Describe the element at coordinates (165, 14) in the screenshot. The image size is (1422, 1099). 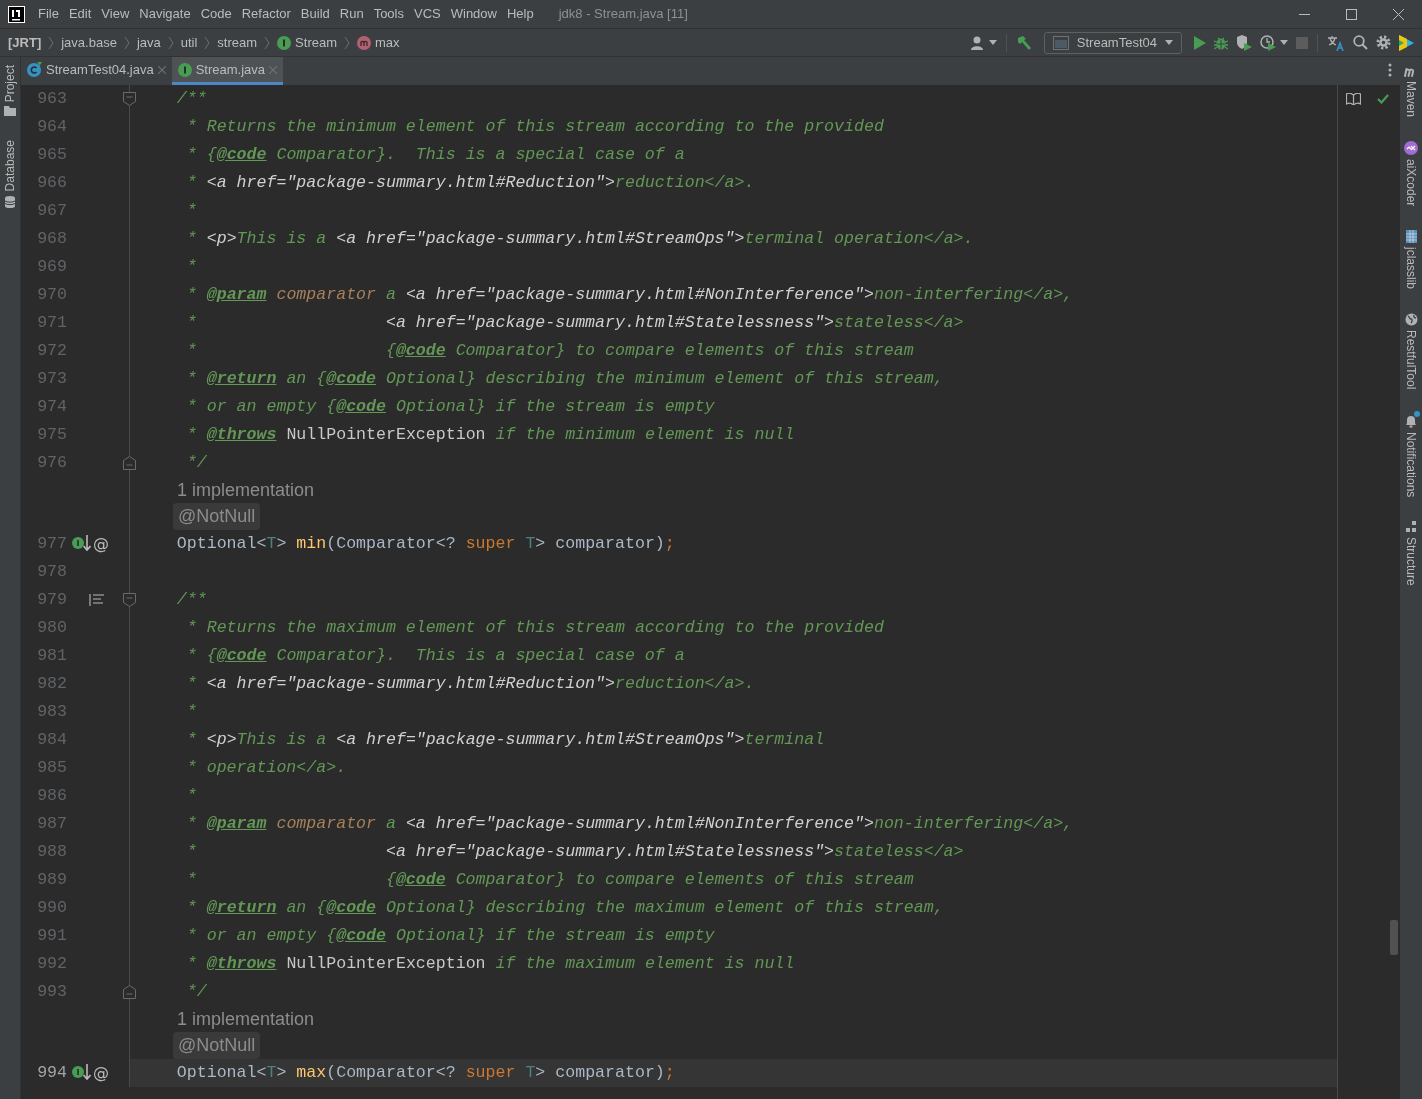
I see `menu-item: Navigate` at that location.